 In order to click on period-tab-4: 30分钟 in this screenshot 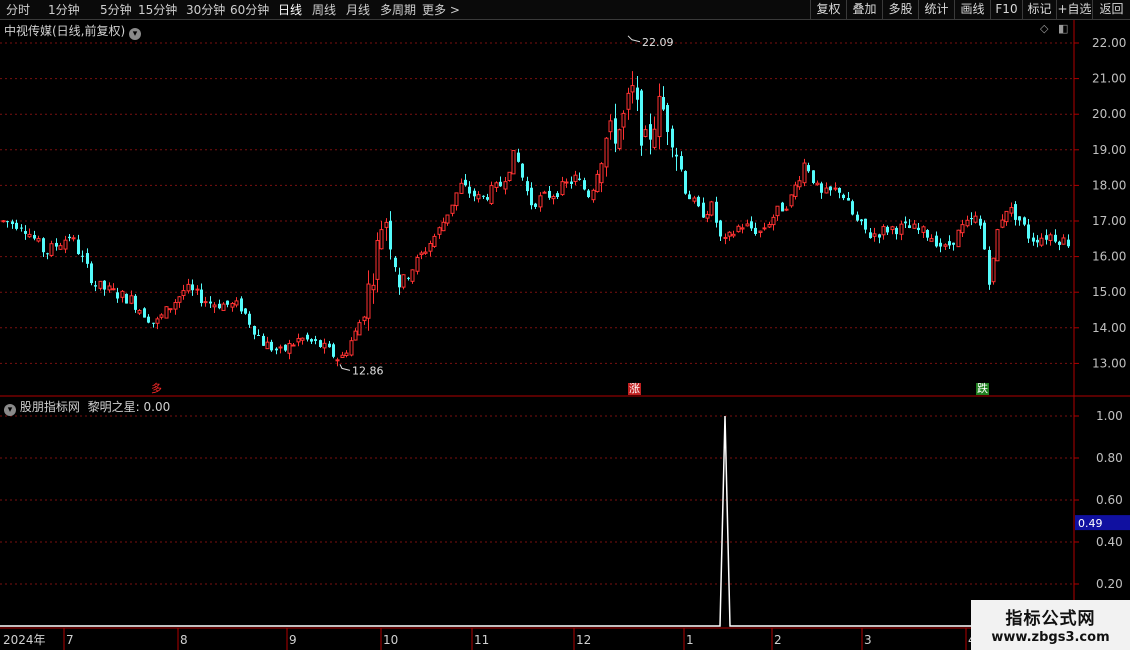, I will do `click(205, 10)`.